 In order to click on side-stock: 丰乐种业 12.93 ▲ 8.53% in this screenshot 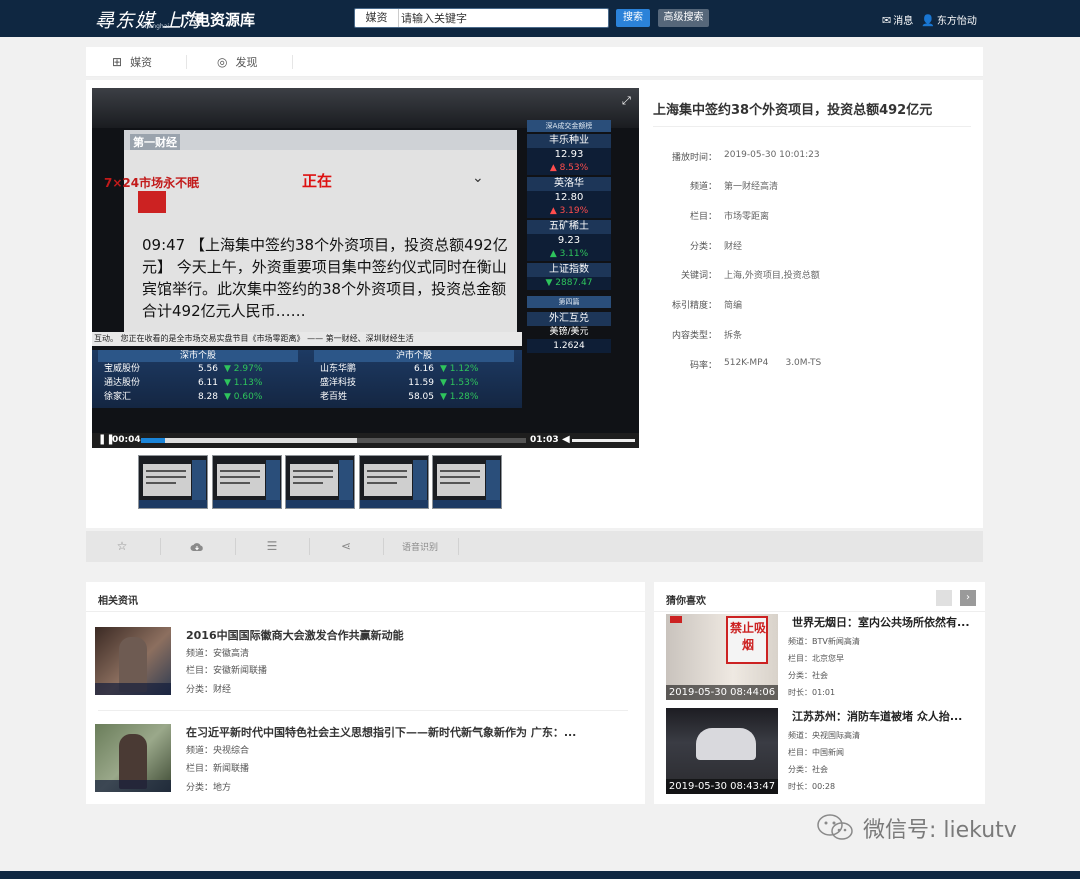, I will do `click(569, 154)`.